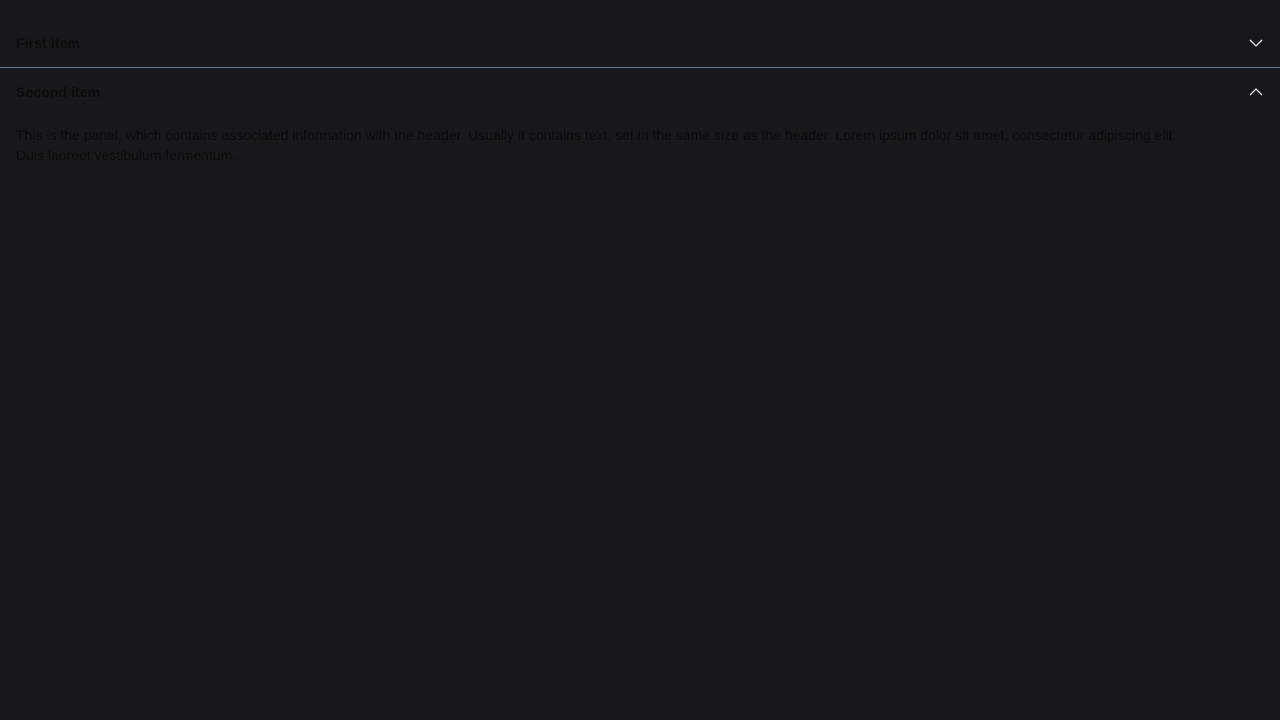 This screenshot has width=1280, height=720. I want to click on accordion-item-first: First item, so click(640, 43).